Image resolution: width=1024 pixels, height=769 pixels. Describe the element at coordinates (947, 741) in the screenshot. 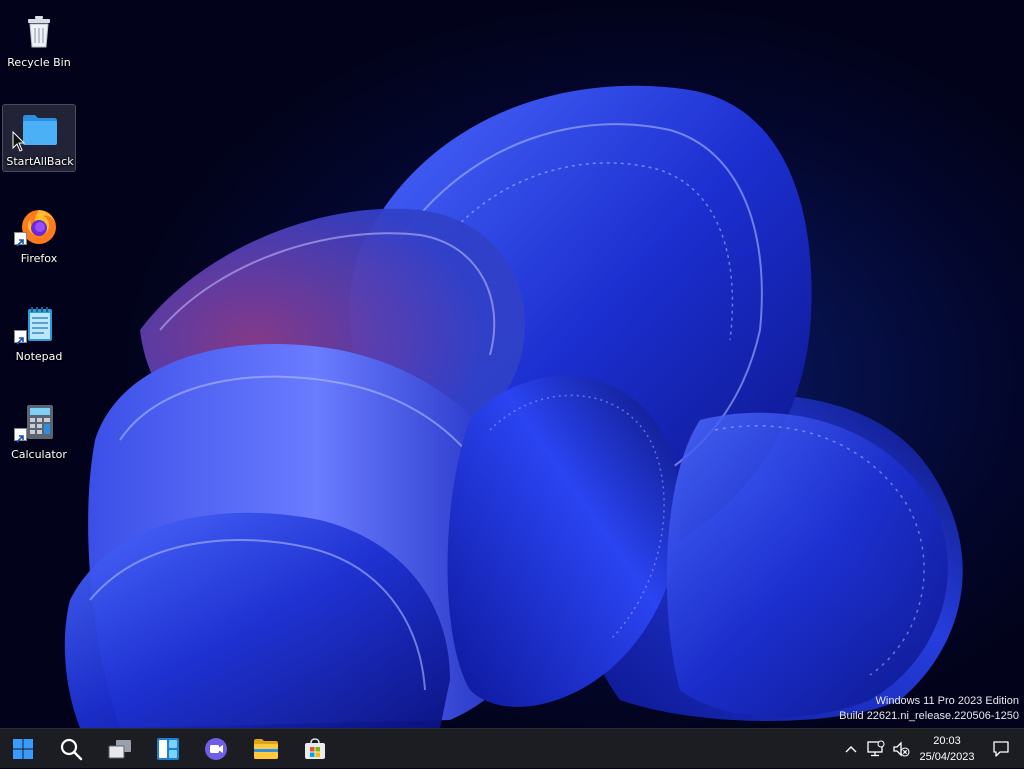

I see `clock-time: 20:03` at that location.